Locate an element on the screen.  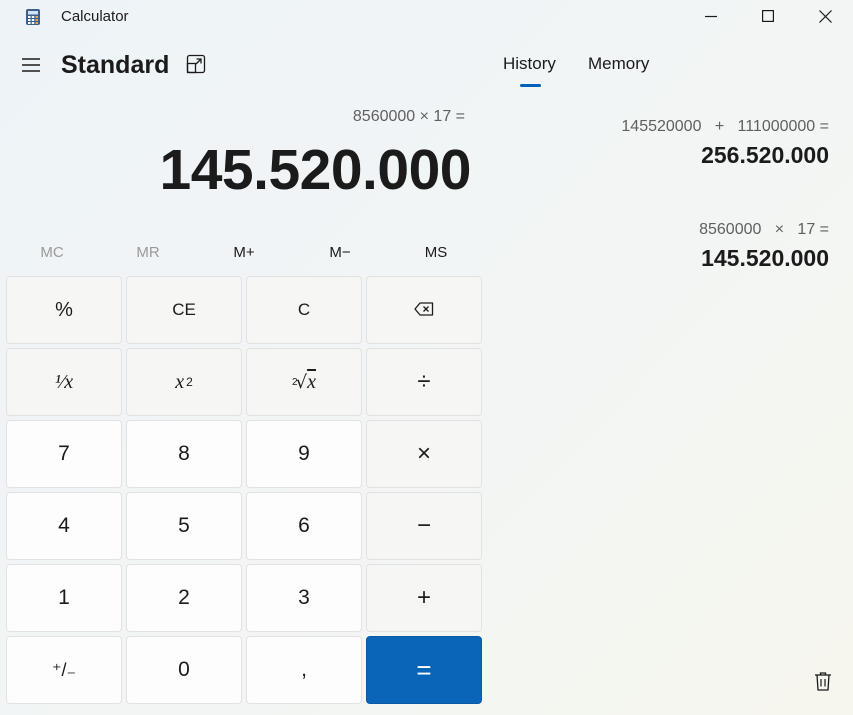
add-button: + is located at coordinates (424, 598).